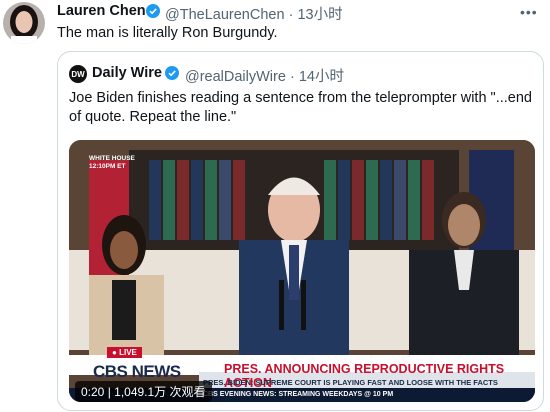  Describe the element at coordinates (127, 73) in the screenshot. I see `quoted-author-name: Daily Wire` at that location.